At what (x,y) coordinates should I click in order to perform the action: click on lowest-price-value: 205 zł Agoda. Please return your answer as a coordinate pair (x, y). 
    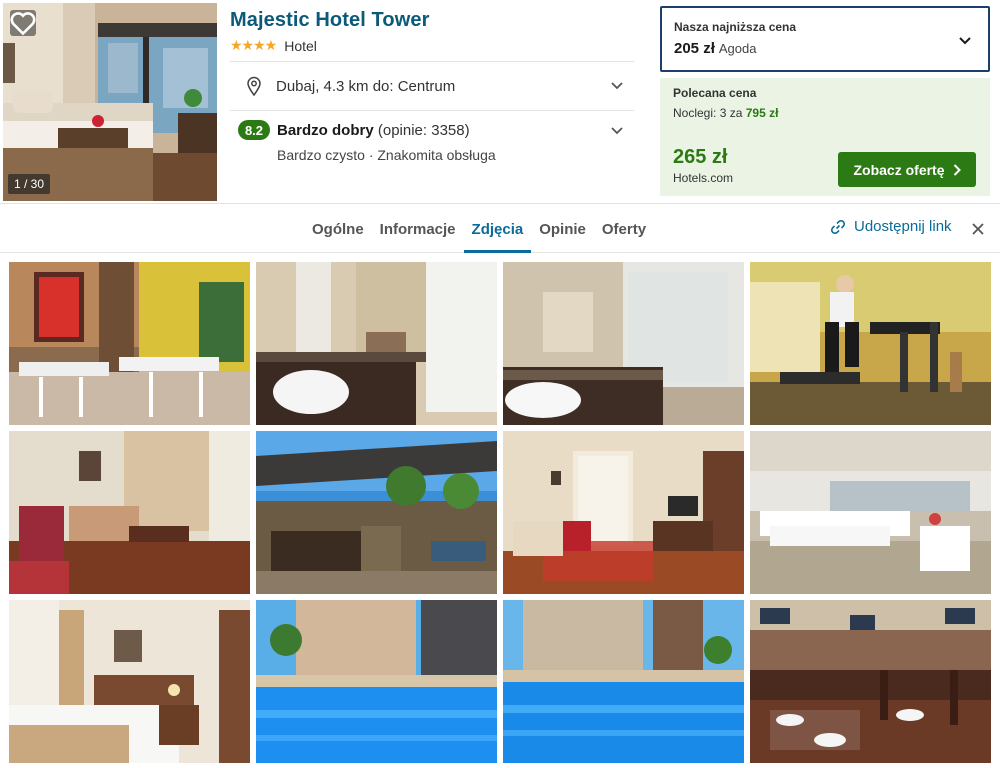
    Looking at the image, I should click on (715, 48).